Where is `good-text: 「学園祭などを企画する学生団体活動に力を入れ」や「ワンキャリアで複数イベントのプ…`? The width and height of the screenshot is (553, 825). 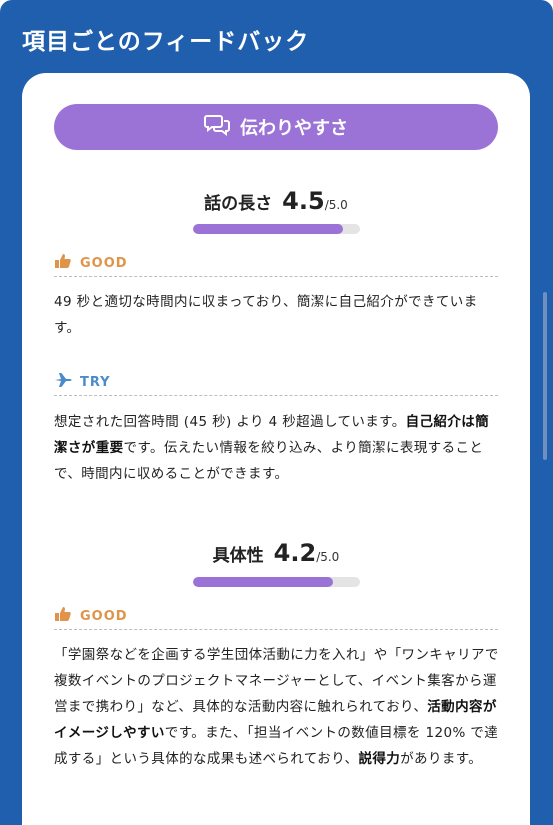
good-text: 「学園祭などを企画する学生団体活動に力を入れ」や「ワンキャリアで複数イベントのプ… is located at coordinates (277, 707).